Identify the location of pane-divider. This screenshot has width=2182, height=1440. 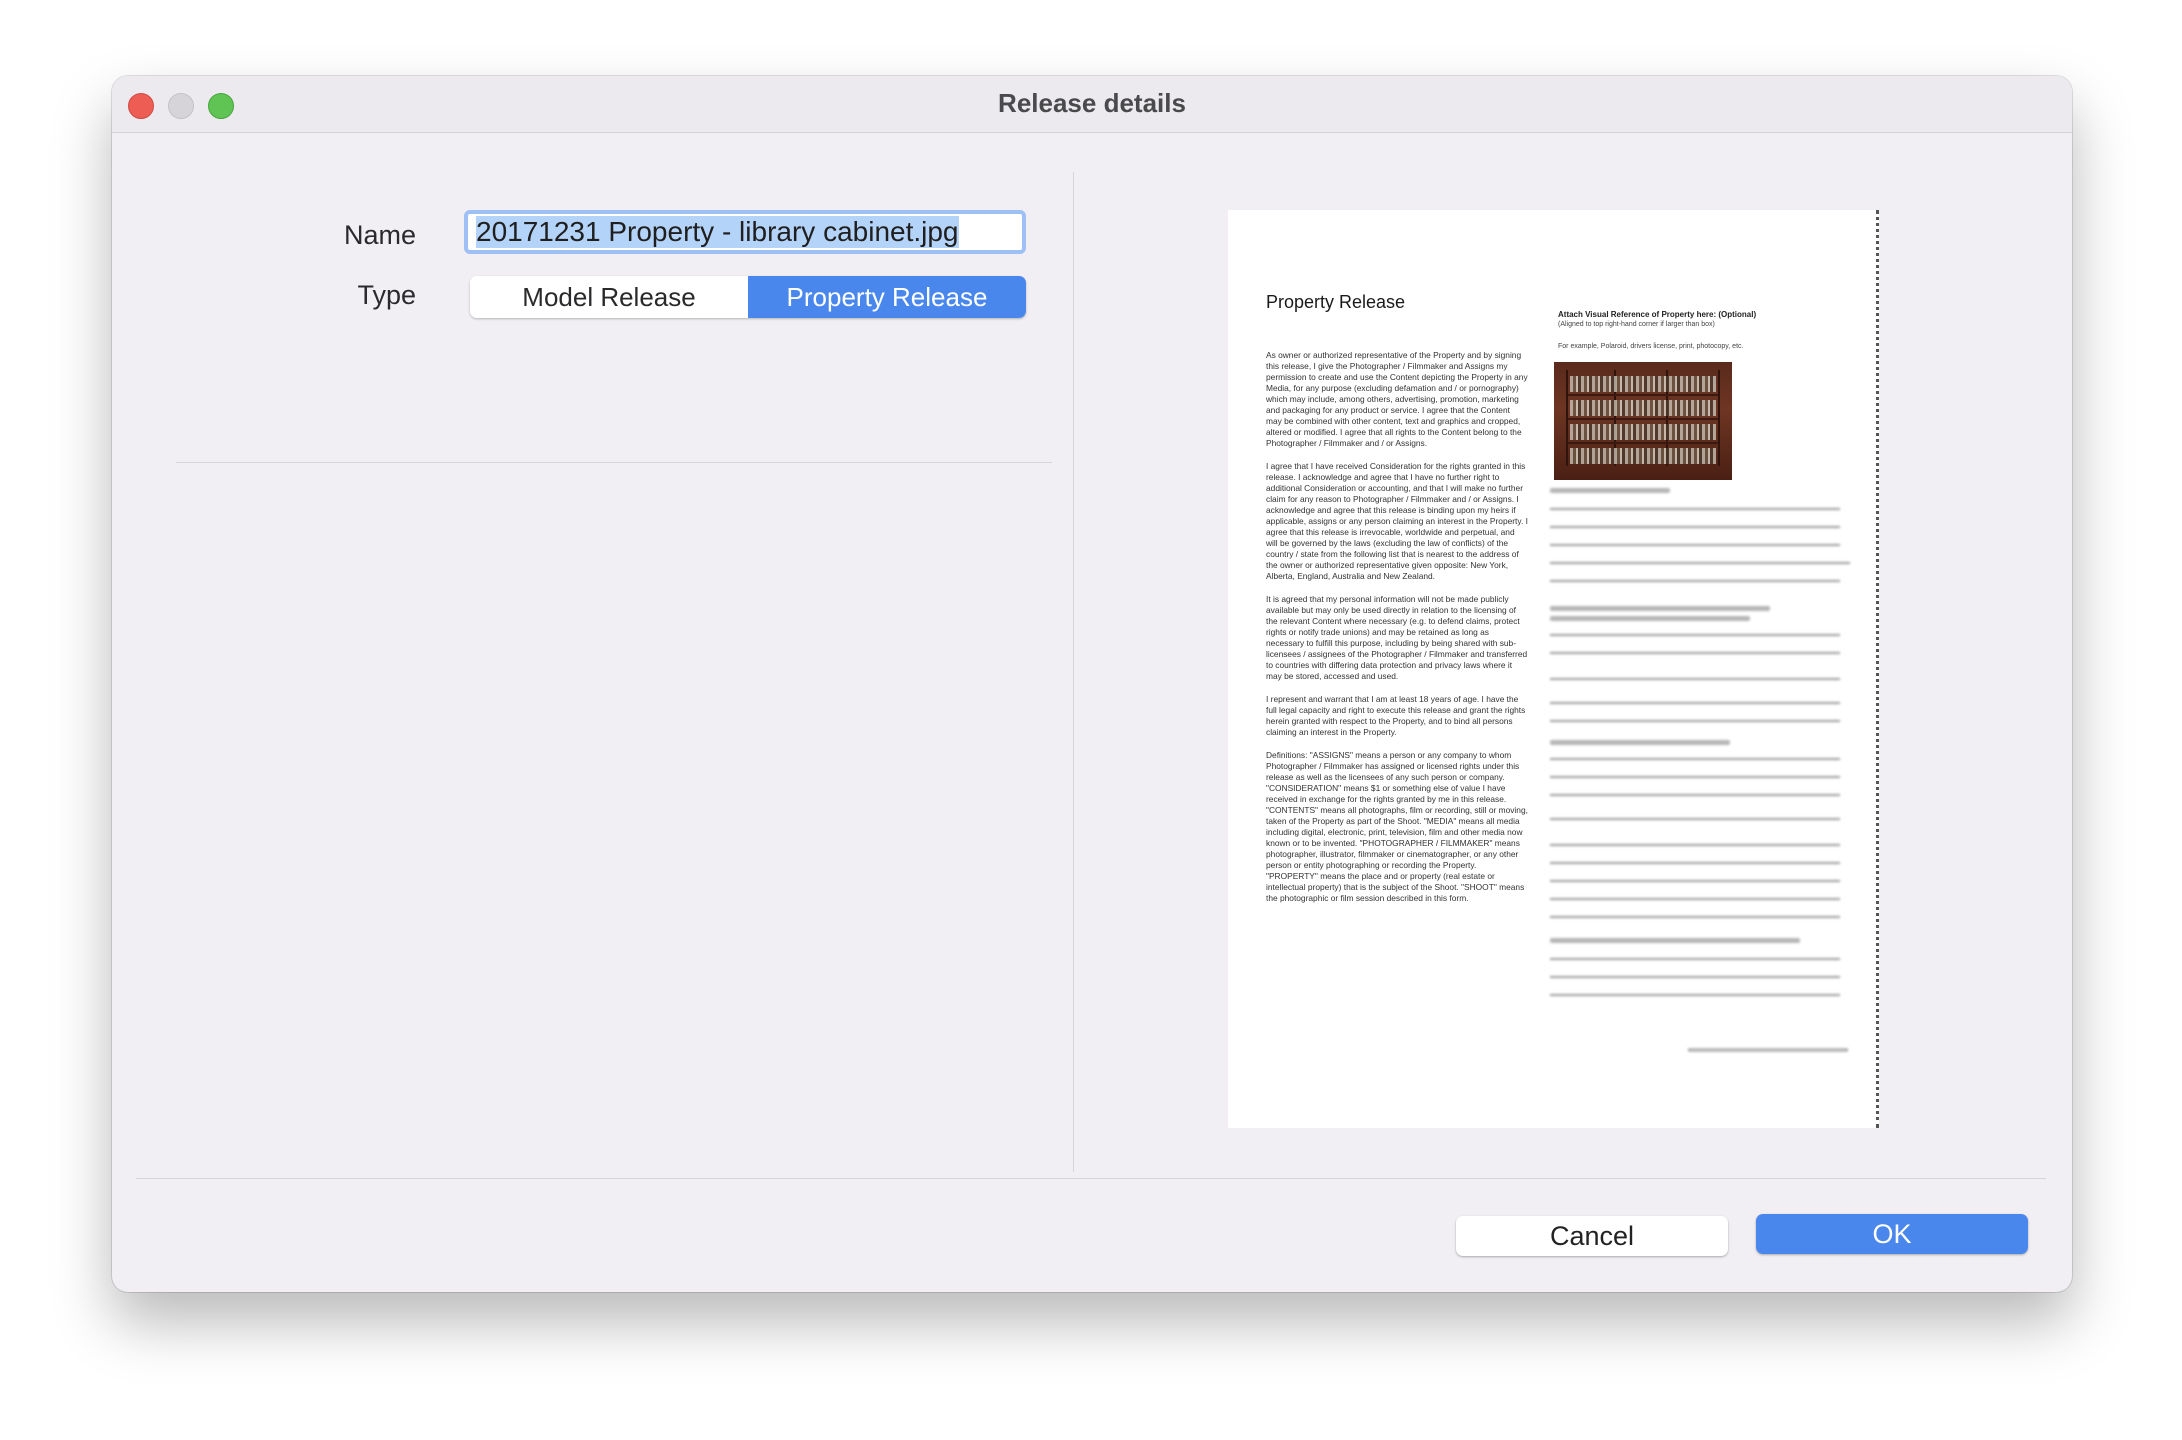
(1073, 672).